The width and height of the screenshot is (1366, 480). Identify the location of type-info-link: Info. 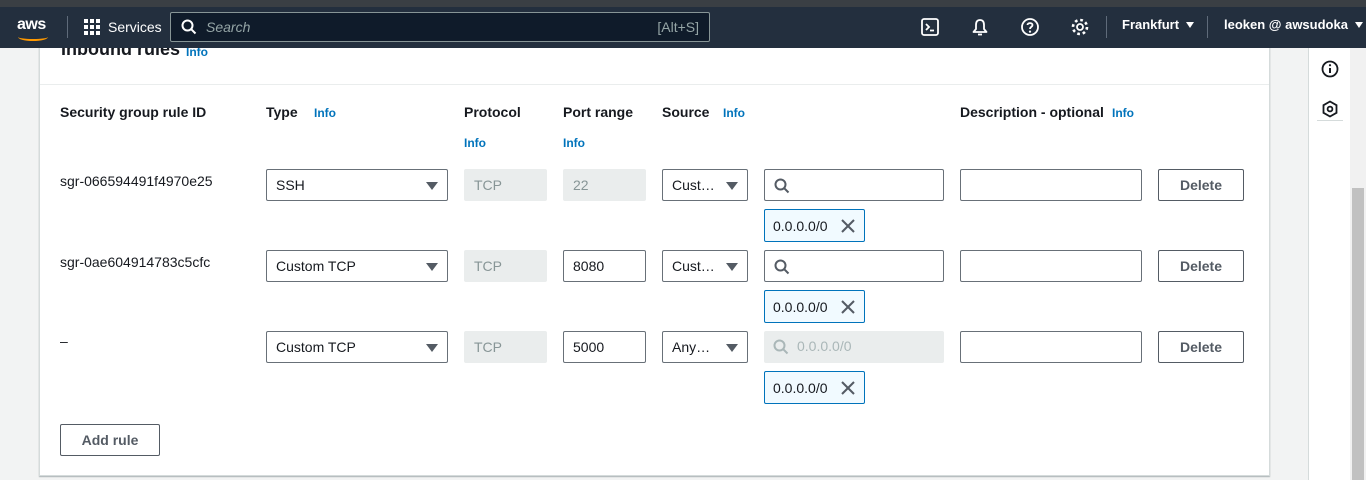
(325, 113).